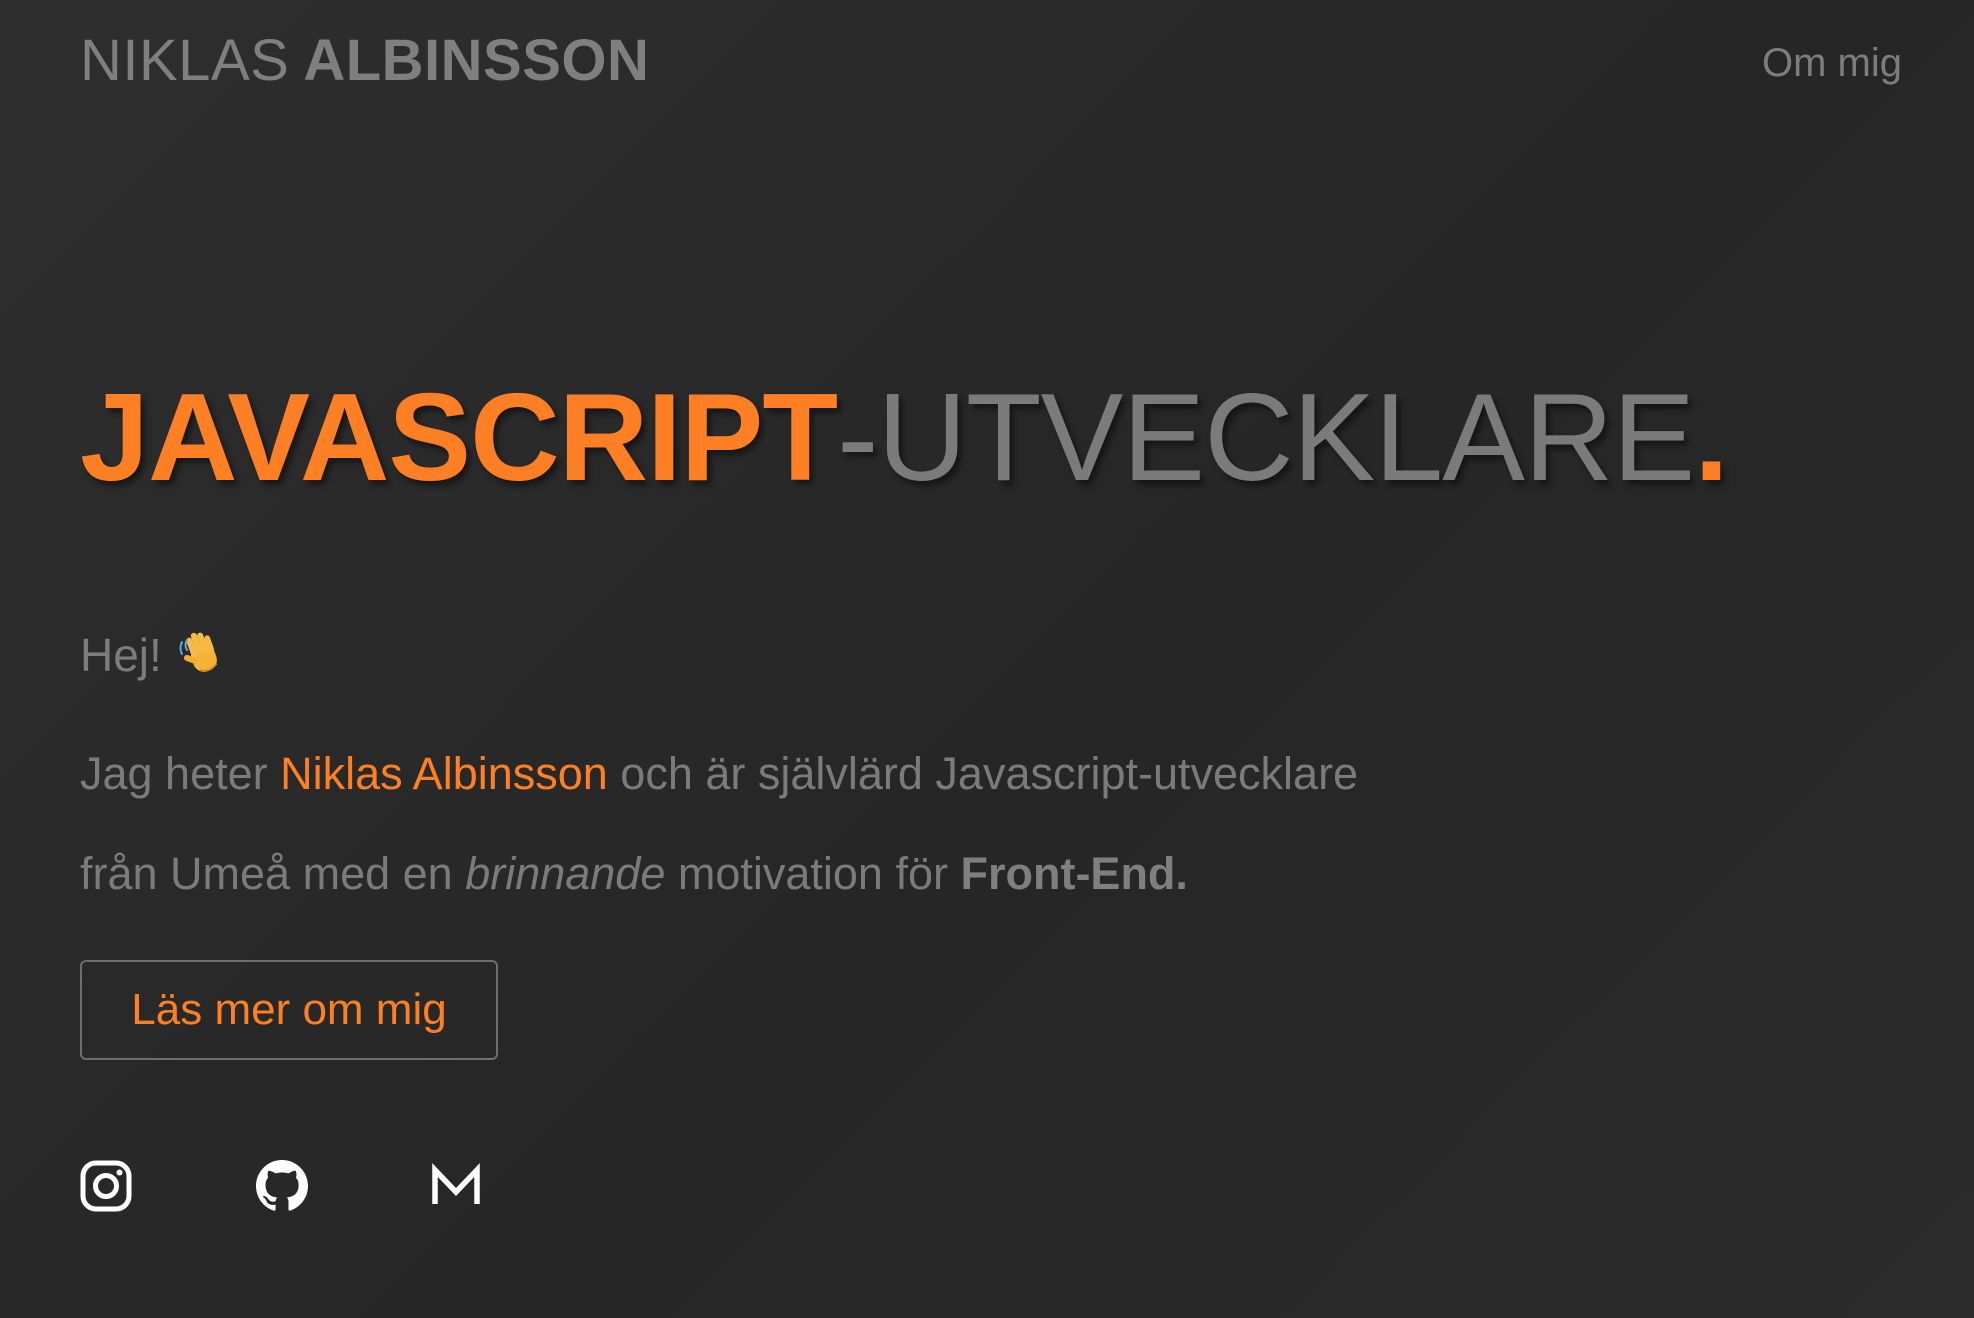  Describe the element at coordinates (459, 438) in the screenshot. I see `hero-title-accent: JAVASCRIPT` at that location.